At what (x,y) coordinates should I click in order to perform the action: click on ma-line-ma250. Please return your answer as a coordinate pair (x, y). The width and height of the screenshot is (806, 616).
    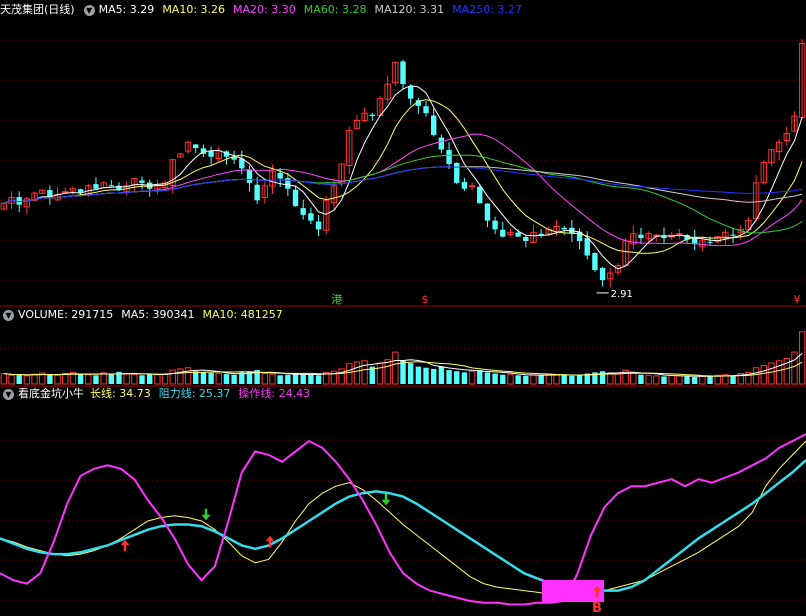
    Looking at the image, I should click on (403, 185).